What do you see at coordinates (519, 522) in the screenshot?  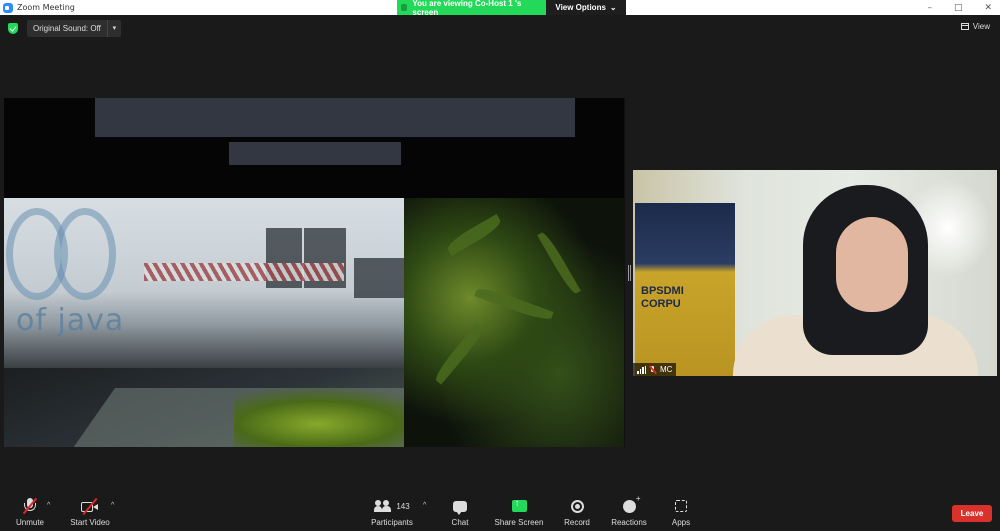 I see `share-screen-label: Share Screen` at bounding box center [519, 522].